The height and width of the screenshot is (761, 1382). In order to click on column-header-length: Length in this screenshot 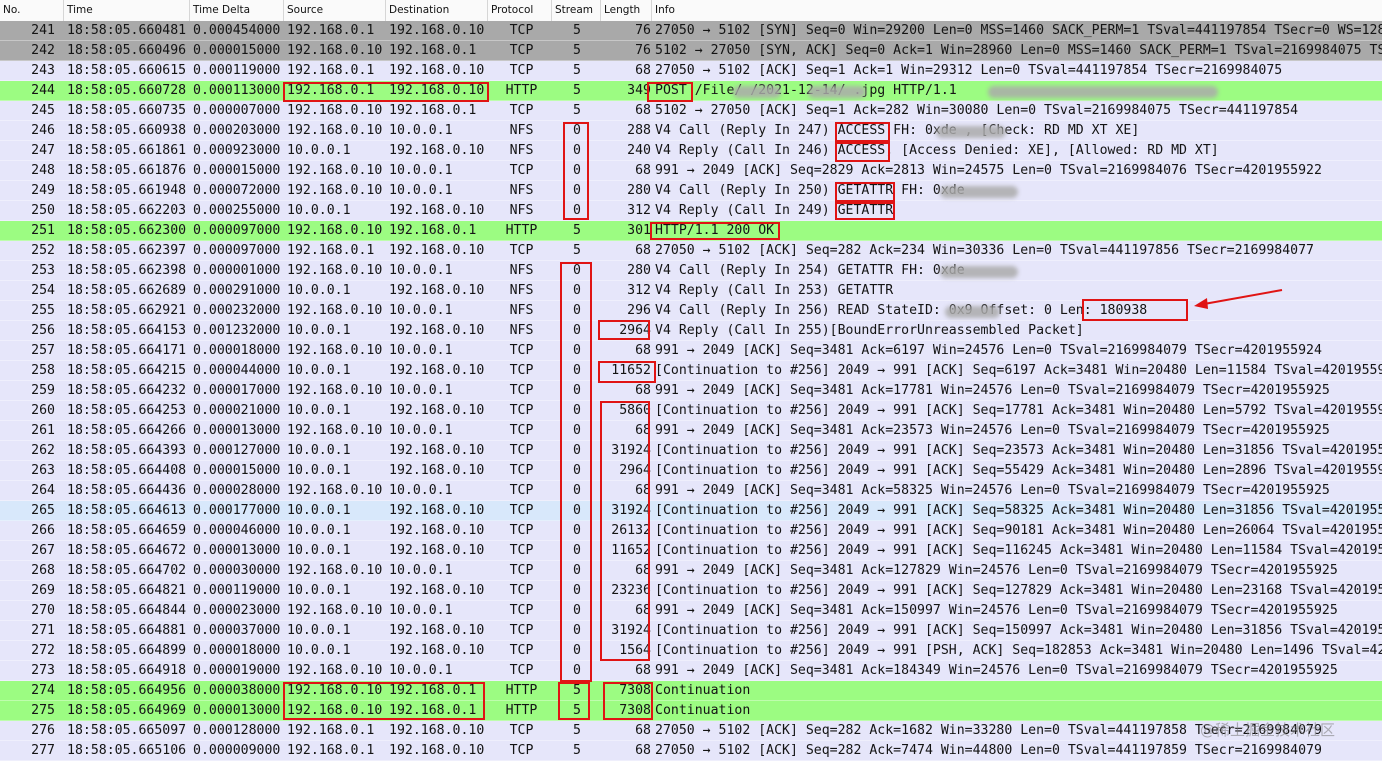, I will do `click(622, 10)`.